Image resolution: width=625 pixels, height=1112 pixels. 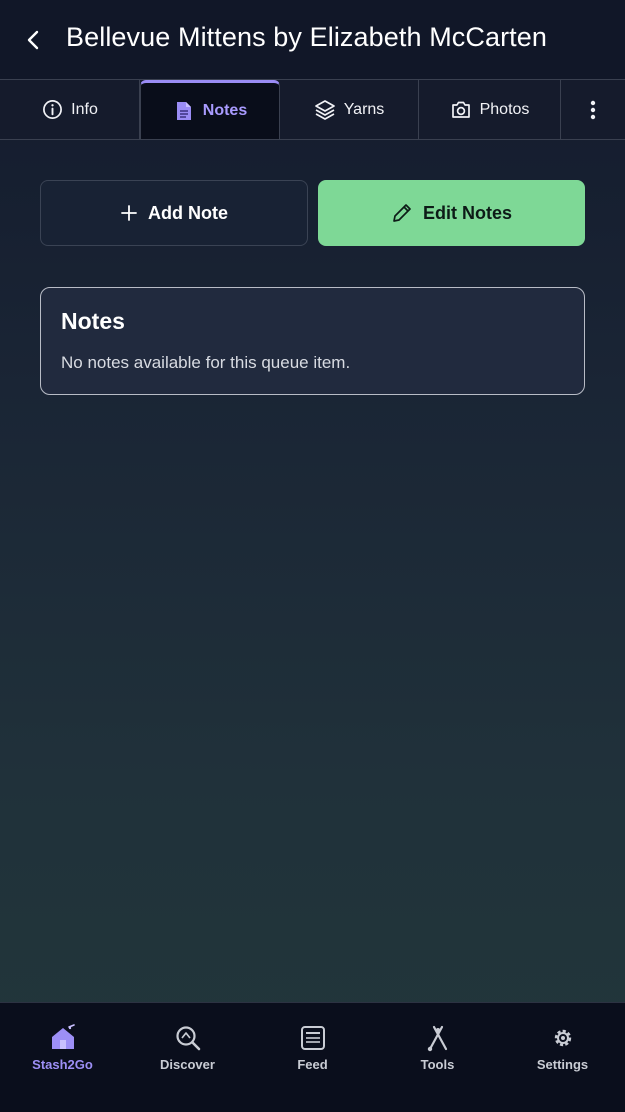 What do you see at coordinates (84, 109) in the screenshot?
I see `tab-label: Info` at bounding box center [84, 109].